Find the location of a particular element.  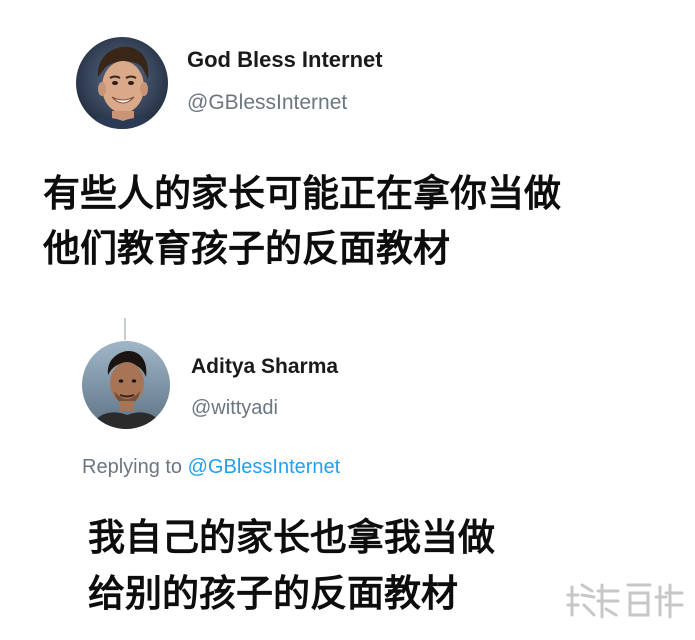

tweet-text-line: 我自己的家长也拿我当做 is located at coordinates (291, 537).